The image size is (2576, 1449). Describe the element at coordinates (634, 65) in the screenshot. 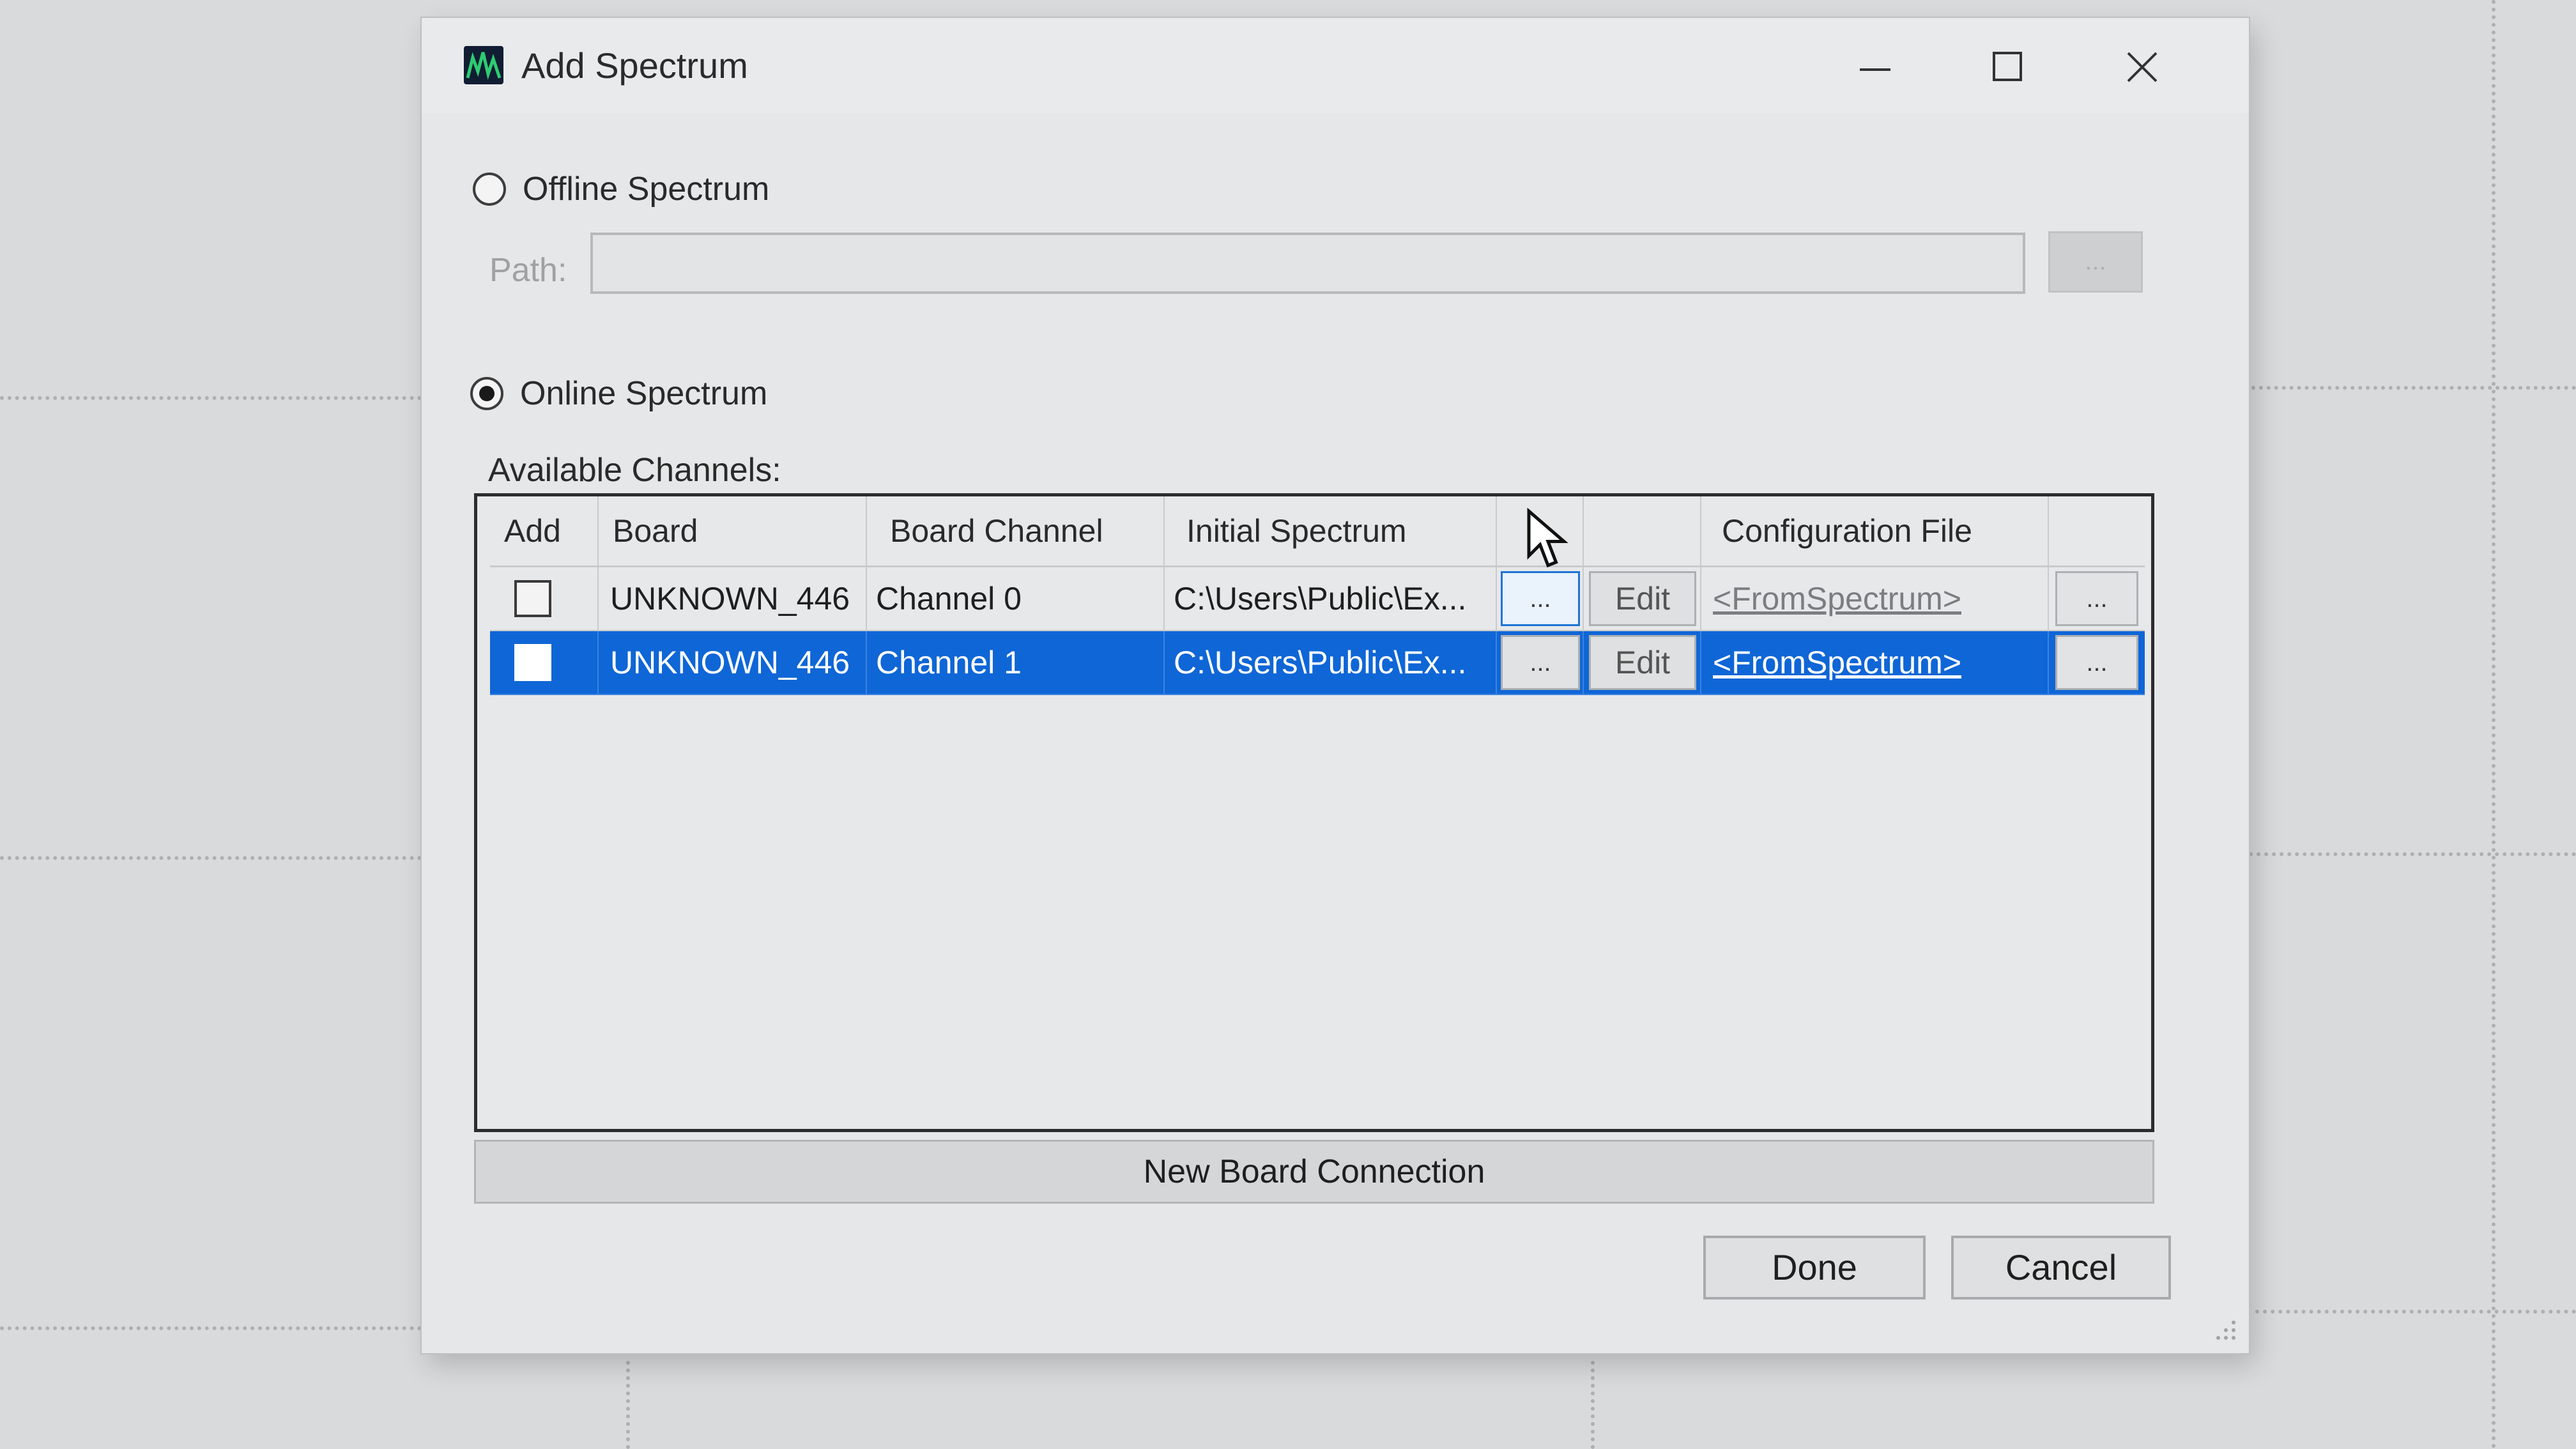

I see `window-title: Add Spectrum` at that location.